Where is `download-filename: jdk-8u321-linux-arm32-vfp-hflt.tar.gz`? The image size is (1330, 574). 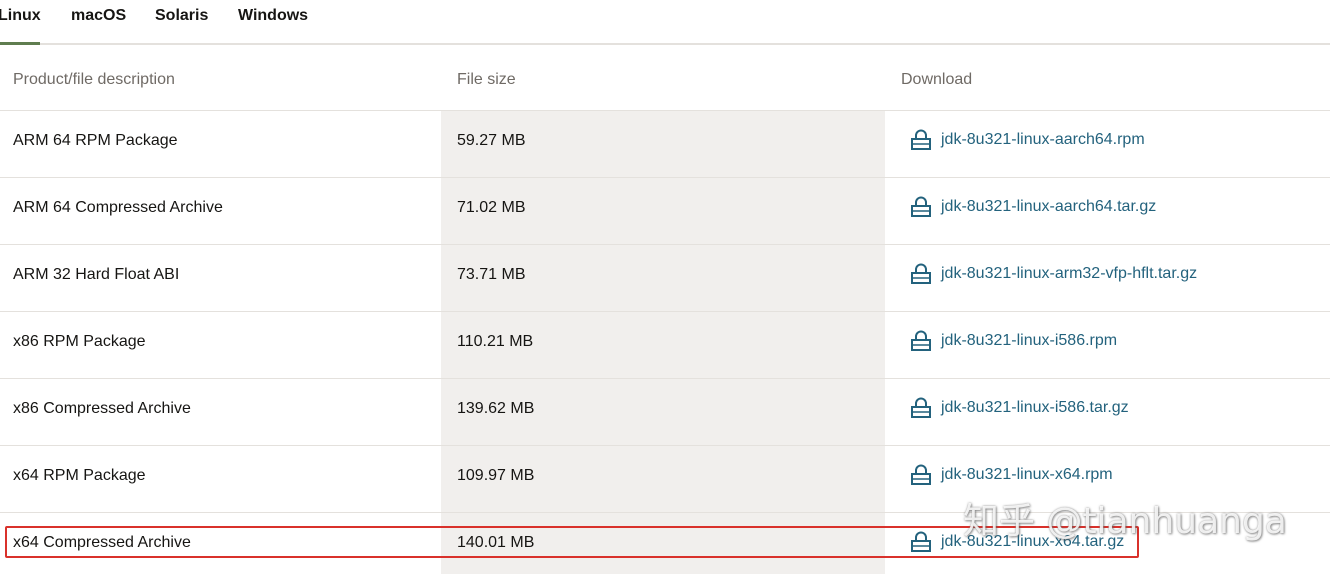
download-filename: jdk-8u321-linux-arm32-vfp-hflt.tar.gz is located at coordinates (1069, 273).